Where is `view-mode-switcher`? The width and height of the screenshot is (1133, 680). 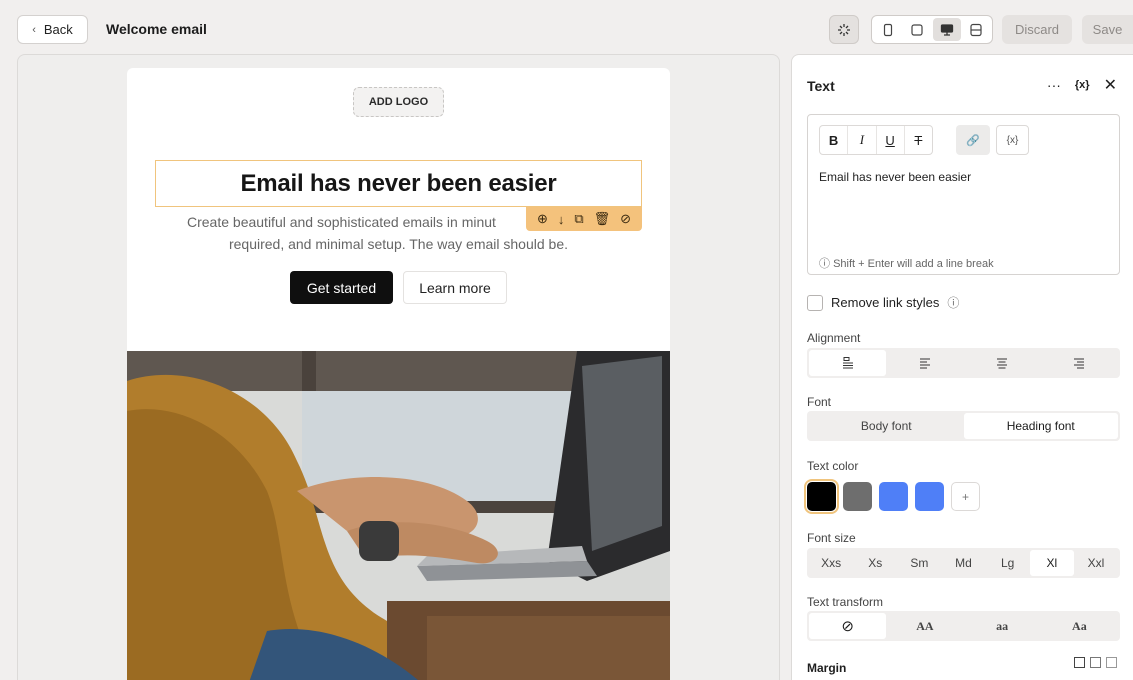
view-mode-switcher is located at coordinates (932, 29).